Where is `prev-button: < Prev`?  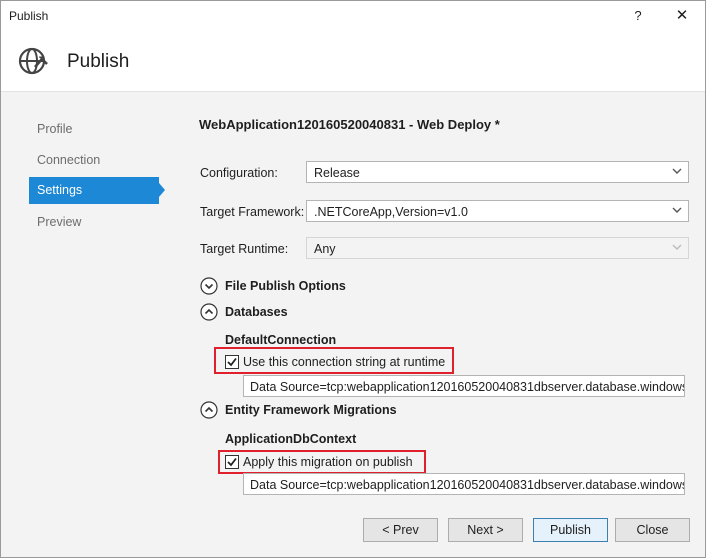 prev-button: < Prev is located at coordinates (400, 530).